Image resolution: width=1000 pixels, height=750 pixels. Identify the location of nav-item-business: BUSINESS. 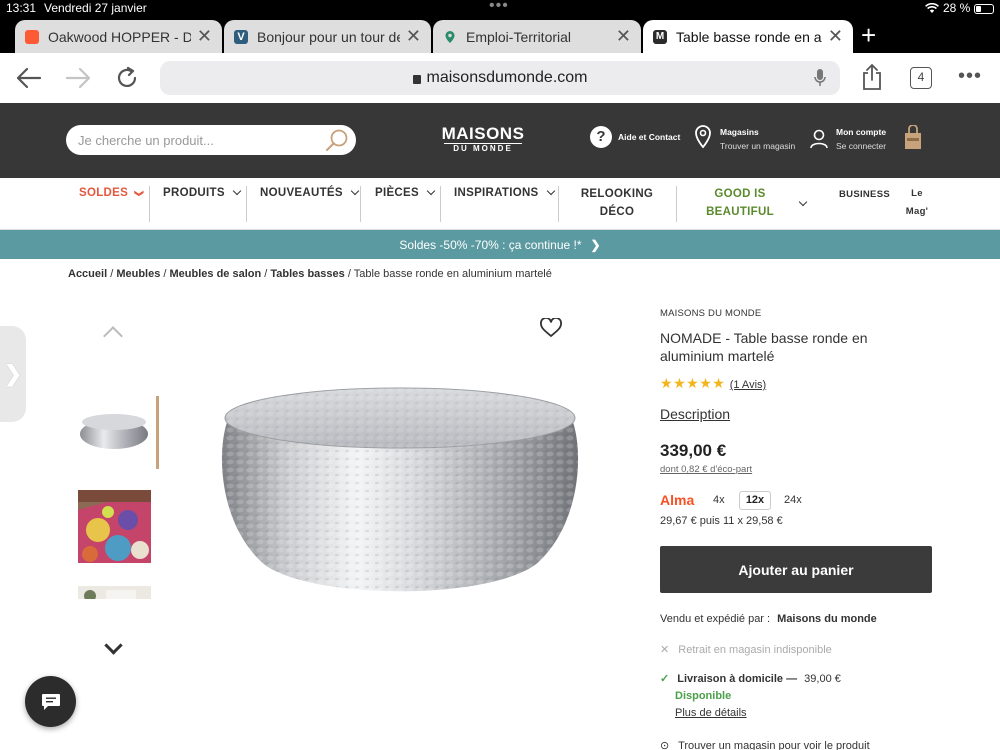
(864, 194).